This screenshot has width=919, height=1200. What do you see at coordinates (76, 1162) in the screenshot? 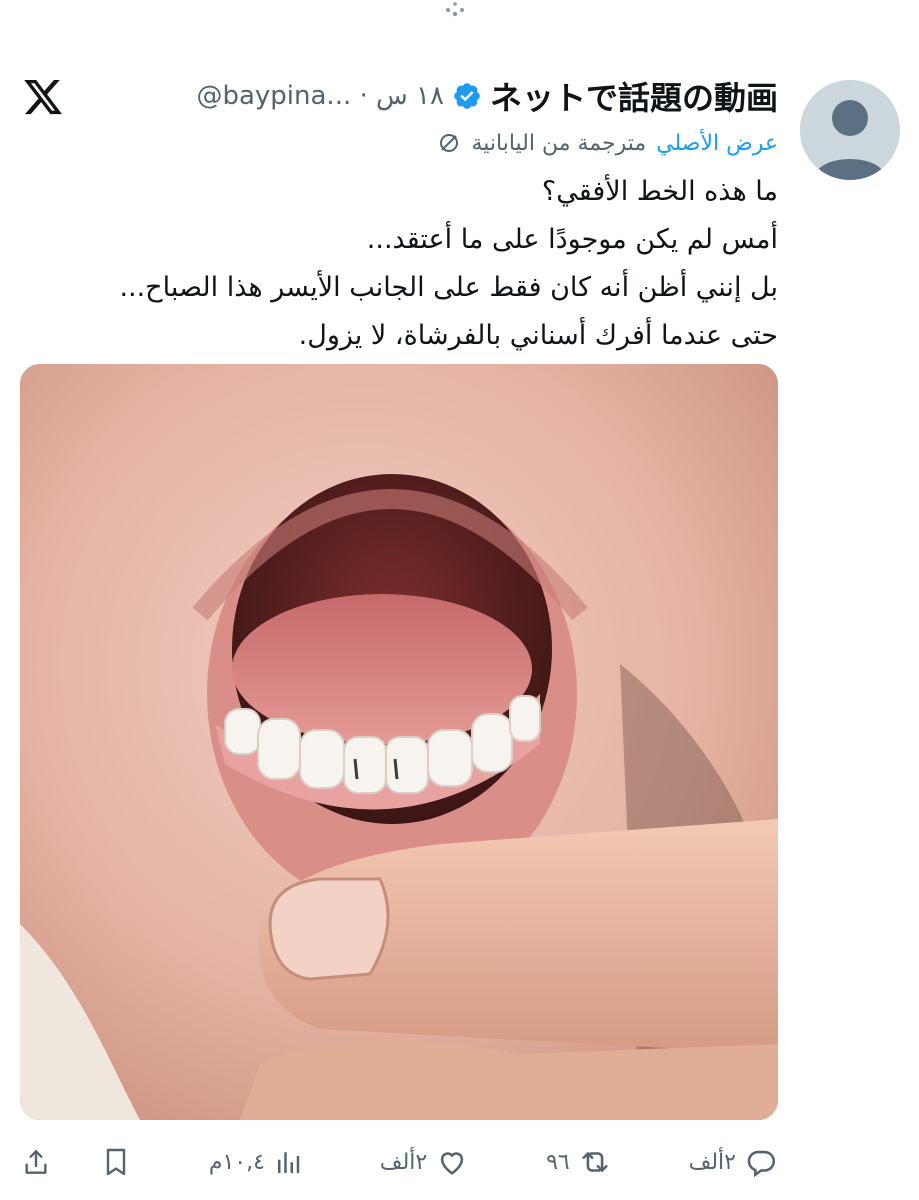
I see `utility-actions` at bounding box center [76, 1162].